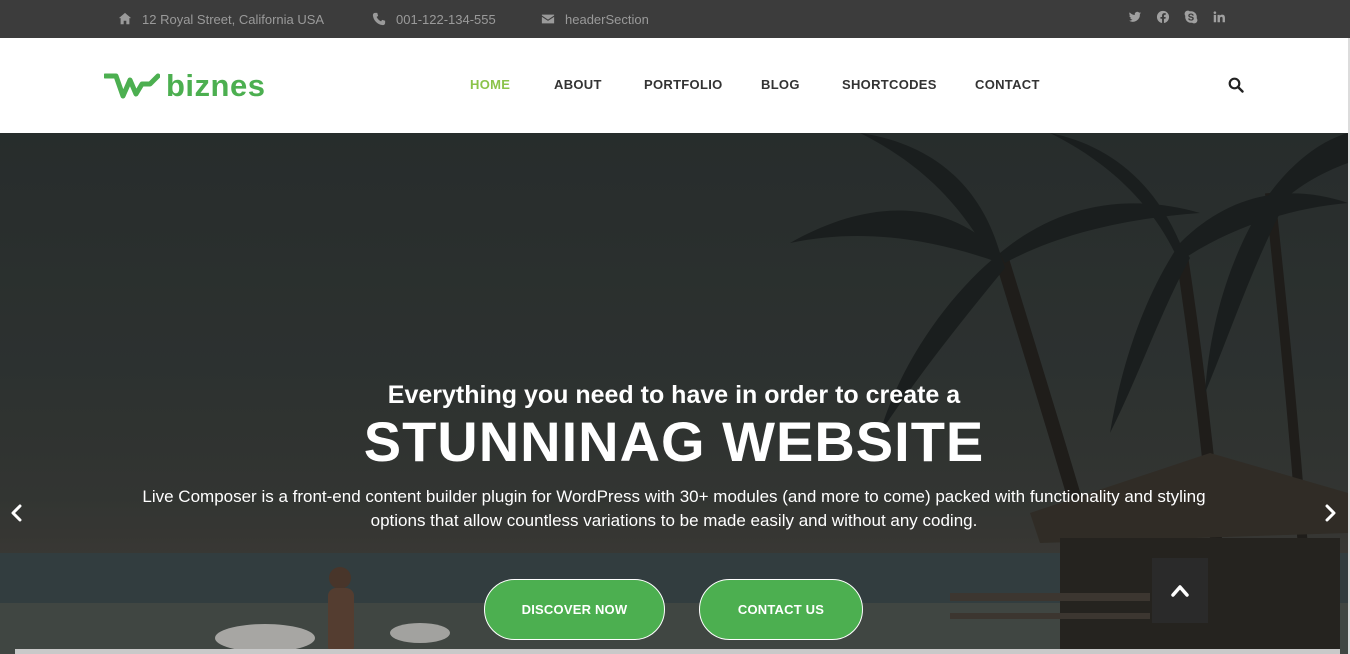  Describe the element at coordinates (1163, 17) in the screenshot. I see `facebook-icon` at that location.